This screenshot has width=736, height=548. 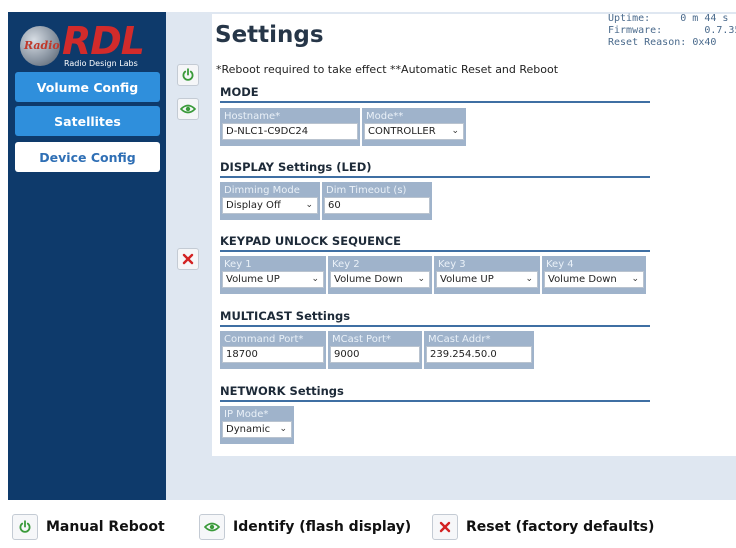 I want to click on mcast-port-label: MCast Port*, so click(x=361, y=339).